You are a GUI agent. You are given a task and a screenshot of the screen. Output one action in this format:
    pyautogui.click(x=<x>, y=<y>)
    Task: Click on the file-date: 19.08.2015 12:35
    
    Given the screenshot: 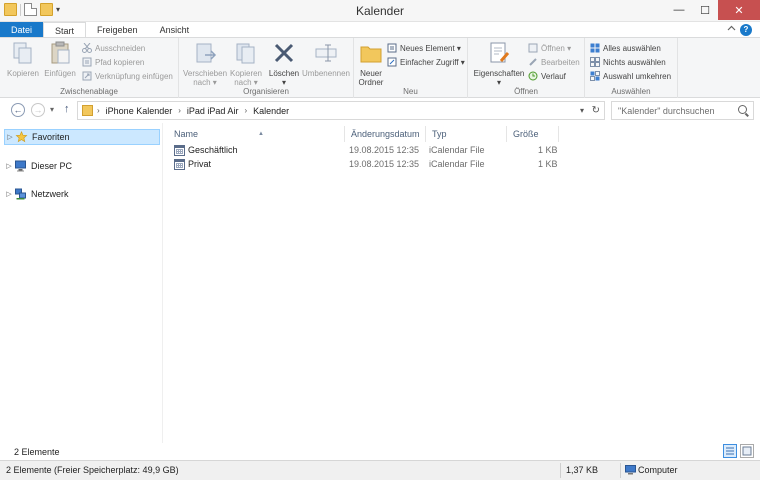 What is the action you would take?
    pyautogui.click(x=384, y=150)
    